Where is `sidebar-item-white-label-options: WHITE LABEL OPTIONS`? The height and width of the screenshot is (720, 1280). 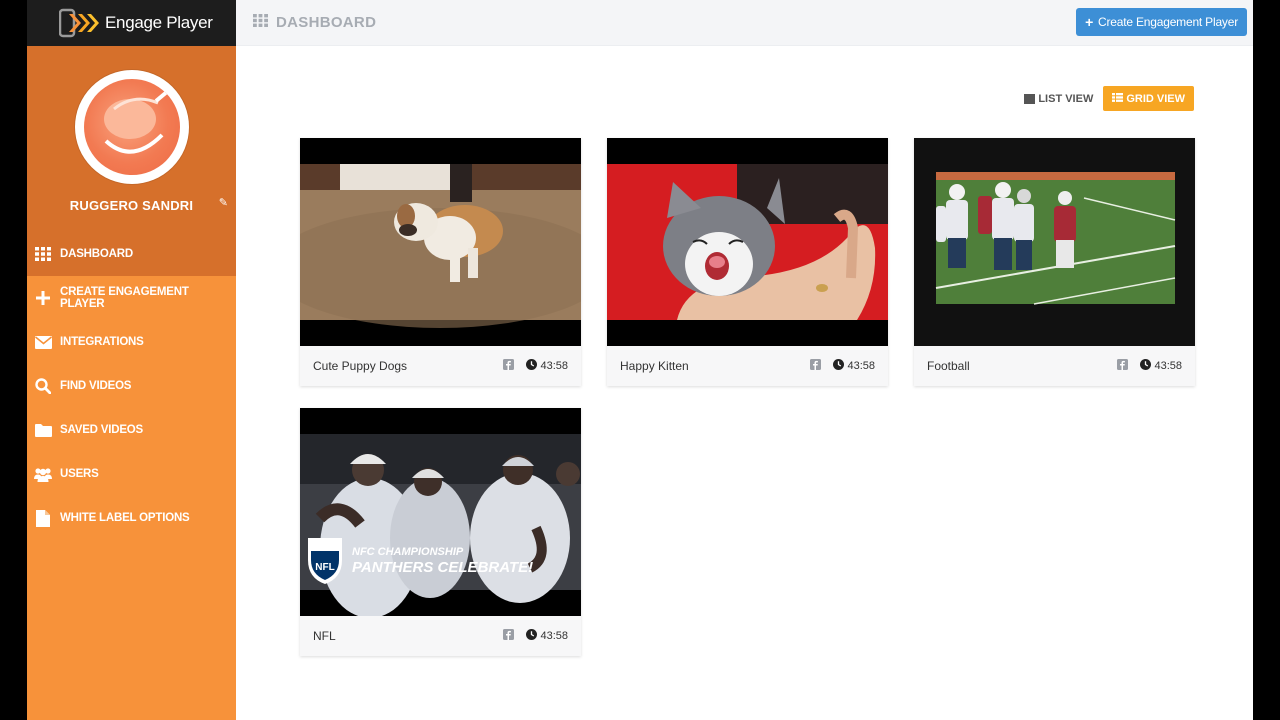 sidebar-item-white-label-options: WHITE LABEL OPTIONS is located at coordinates (131, 518).